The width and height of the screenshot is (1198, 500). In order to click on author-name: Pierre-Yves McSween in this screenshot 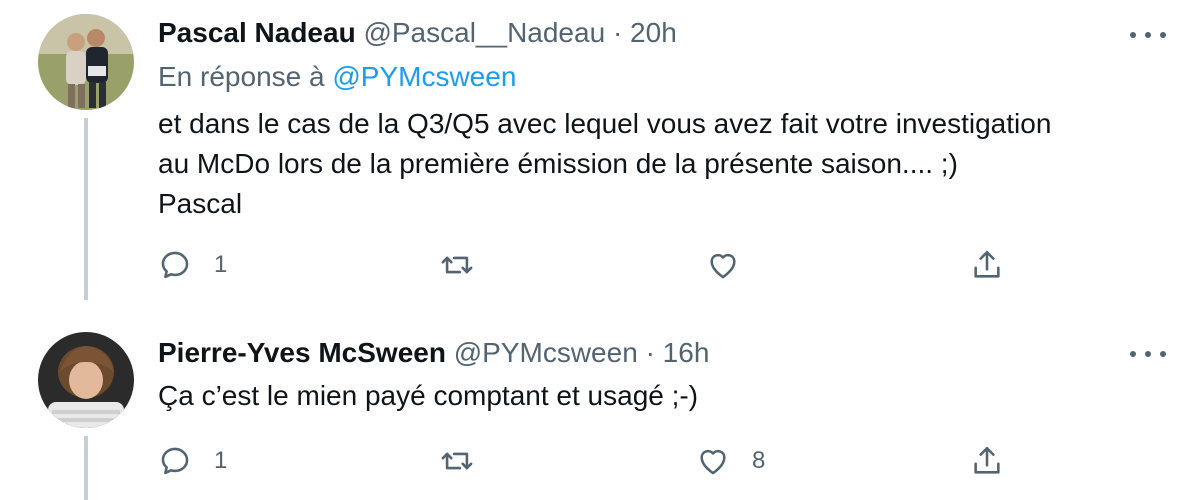, I will do `click(302, 352)`.